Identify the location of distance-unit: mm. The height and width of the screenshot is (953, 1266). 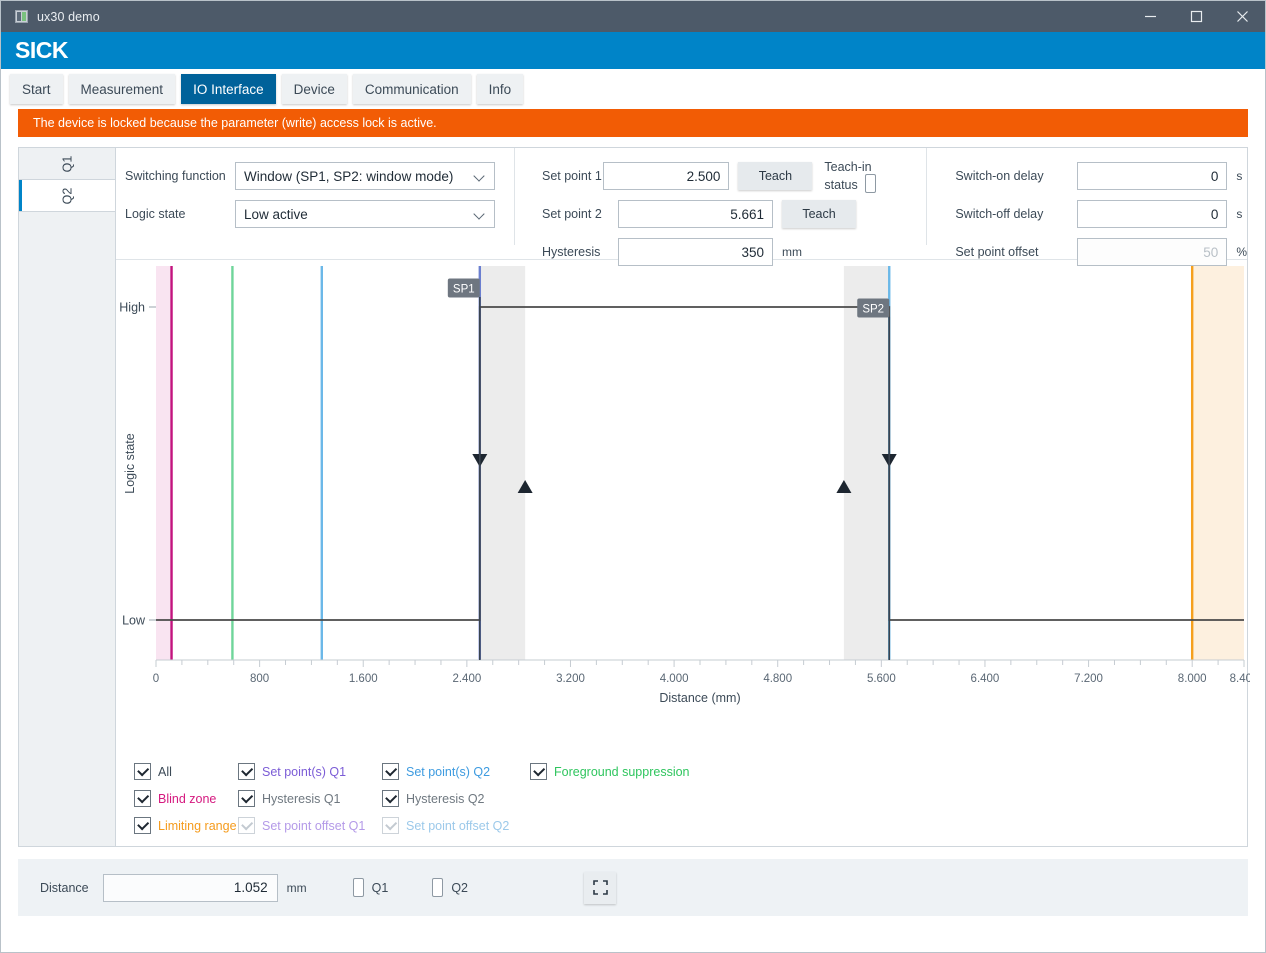
(296, 887).